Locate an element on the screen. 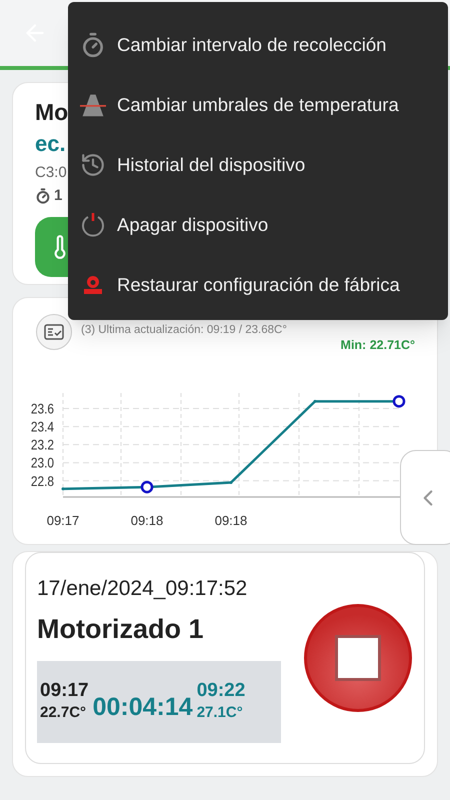 The image size is (450, 800). y-tick-label: 23.6 is located at coordinates (42, 408).